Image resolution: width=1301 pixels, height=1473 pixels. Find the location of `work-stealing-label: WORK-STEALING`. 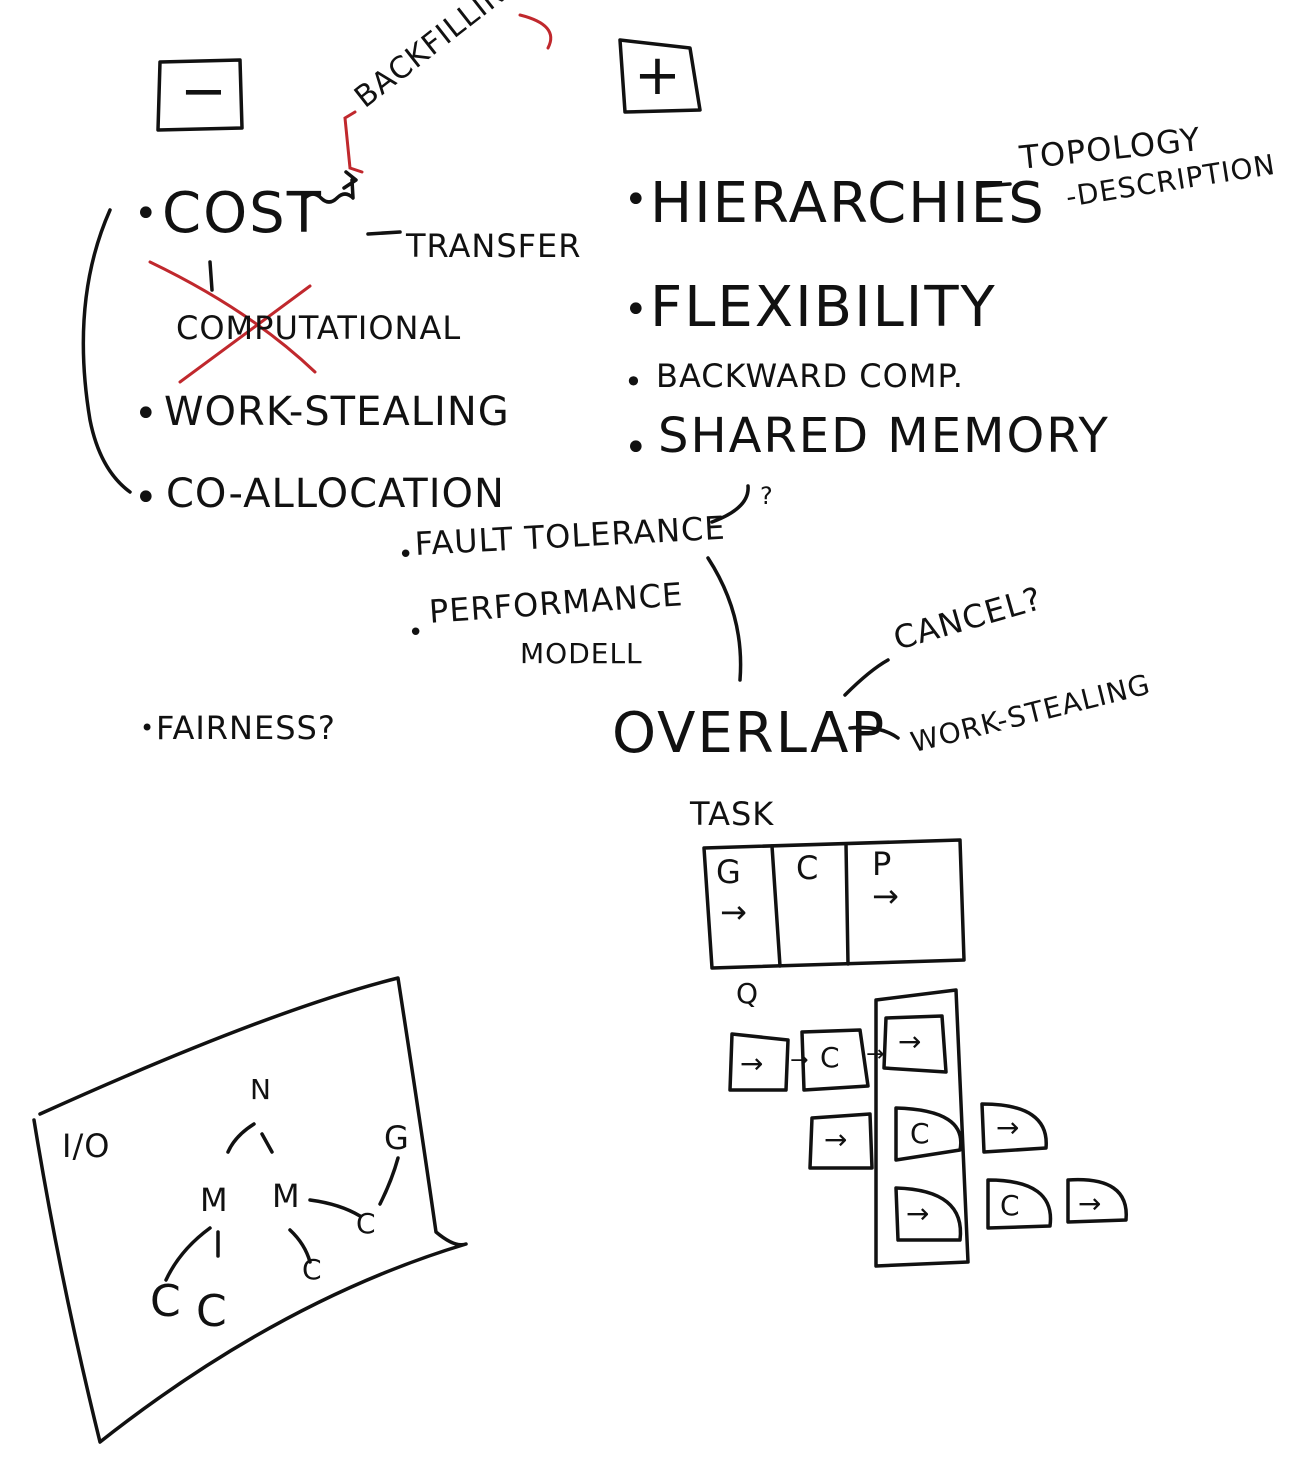

work-stealing-label: WORK-STEALING is located at coordinates (337, 412).